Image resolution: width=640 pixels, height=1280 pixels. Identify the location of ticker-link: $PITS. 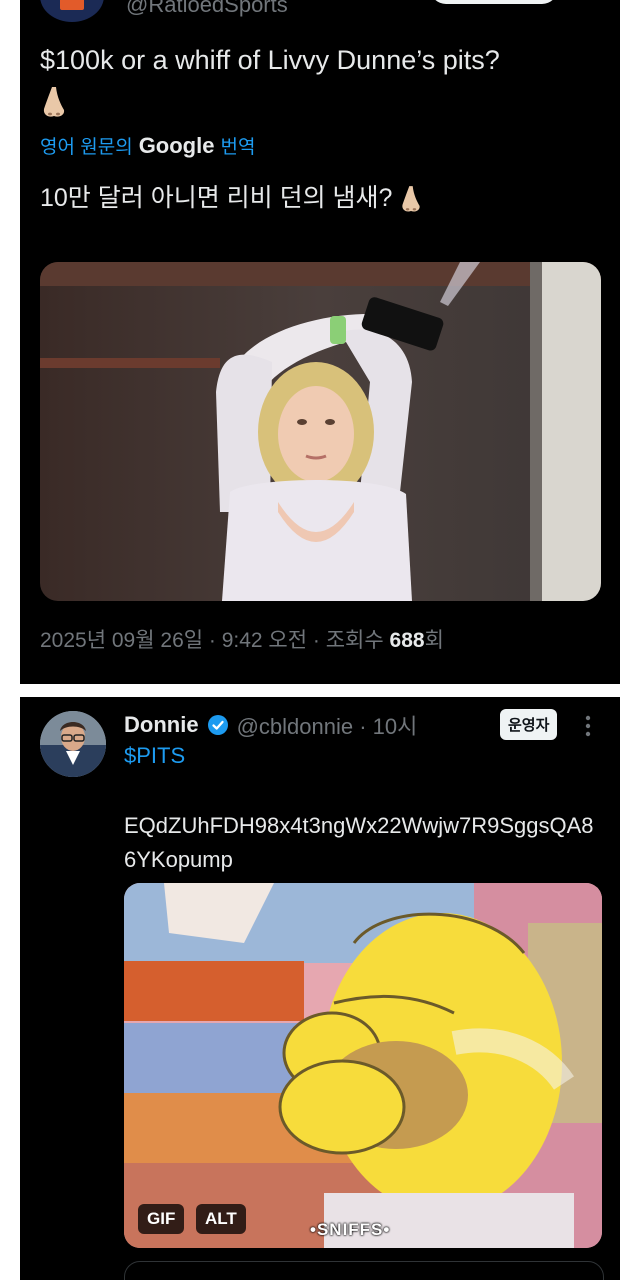
(154, 756).